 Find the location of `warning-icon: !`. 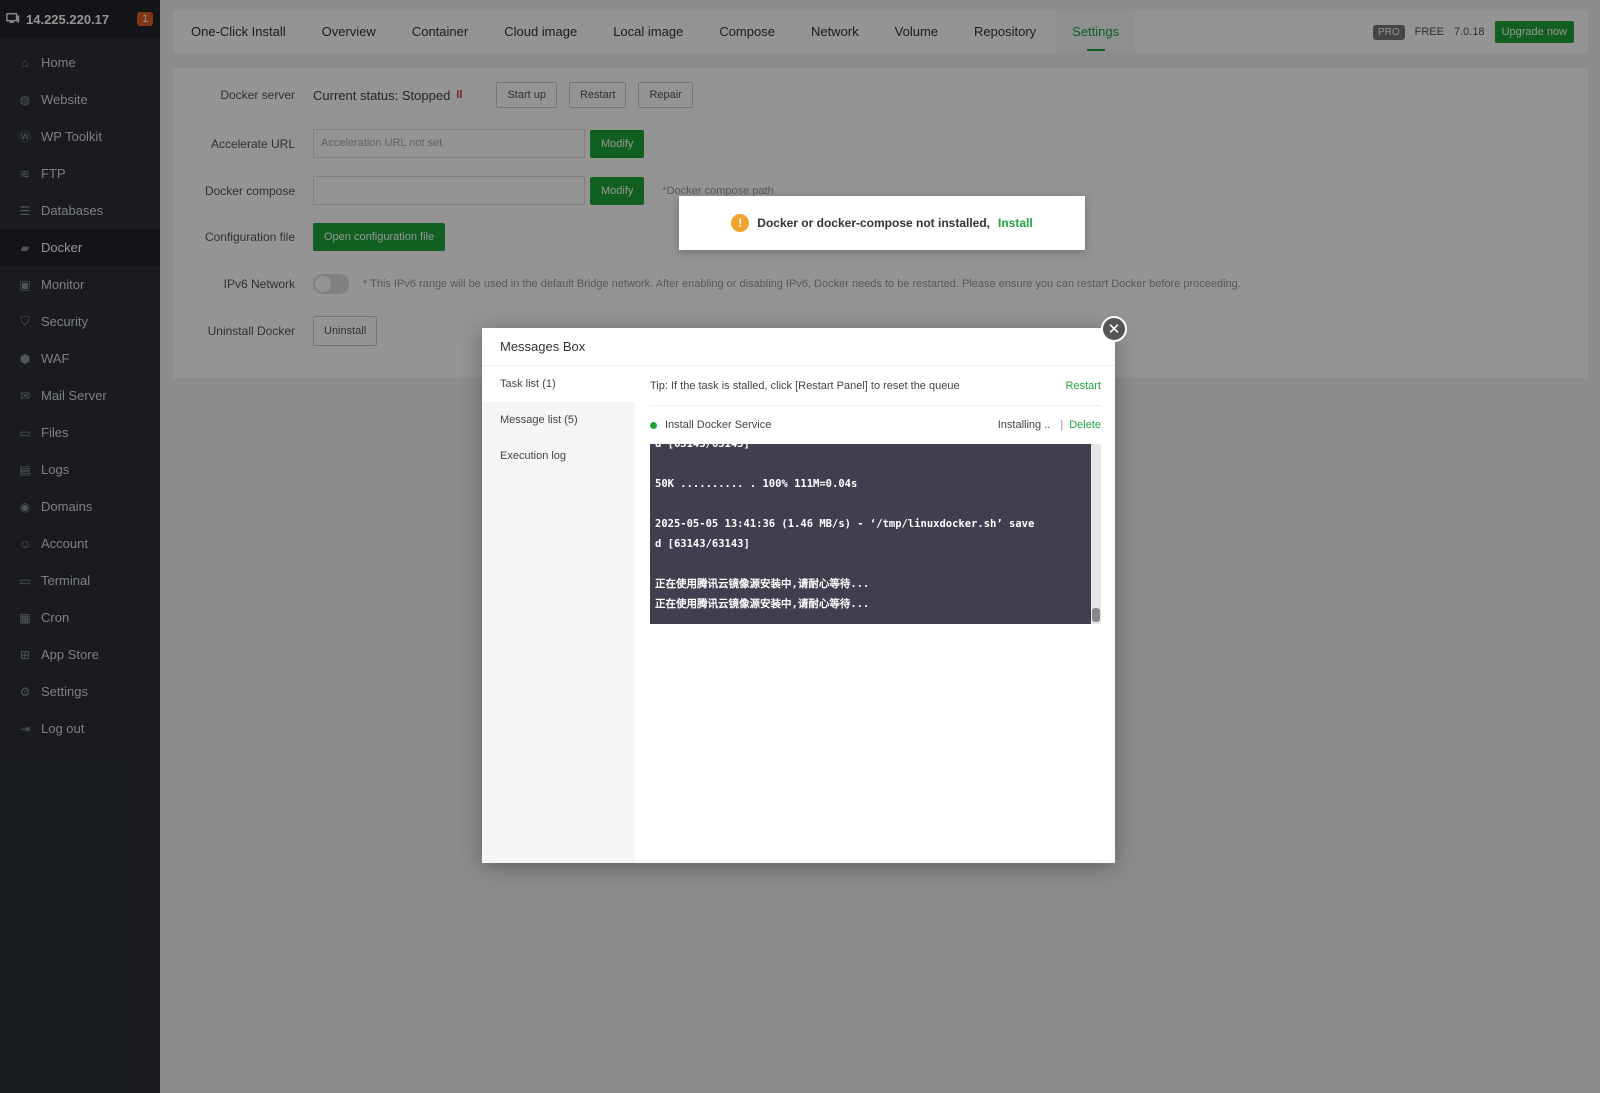

warning-icon: ! is located at coordinates (740, 223).